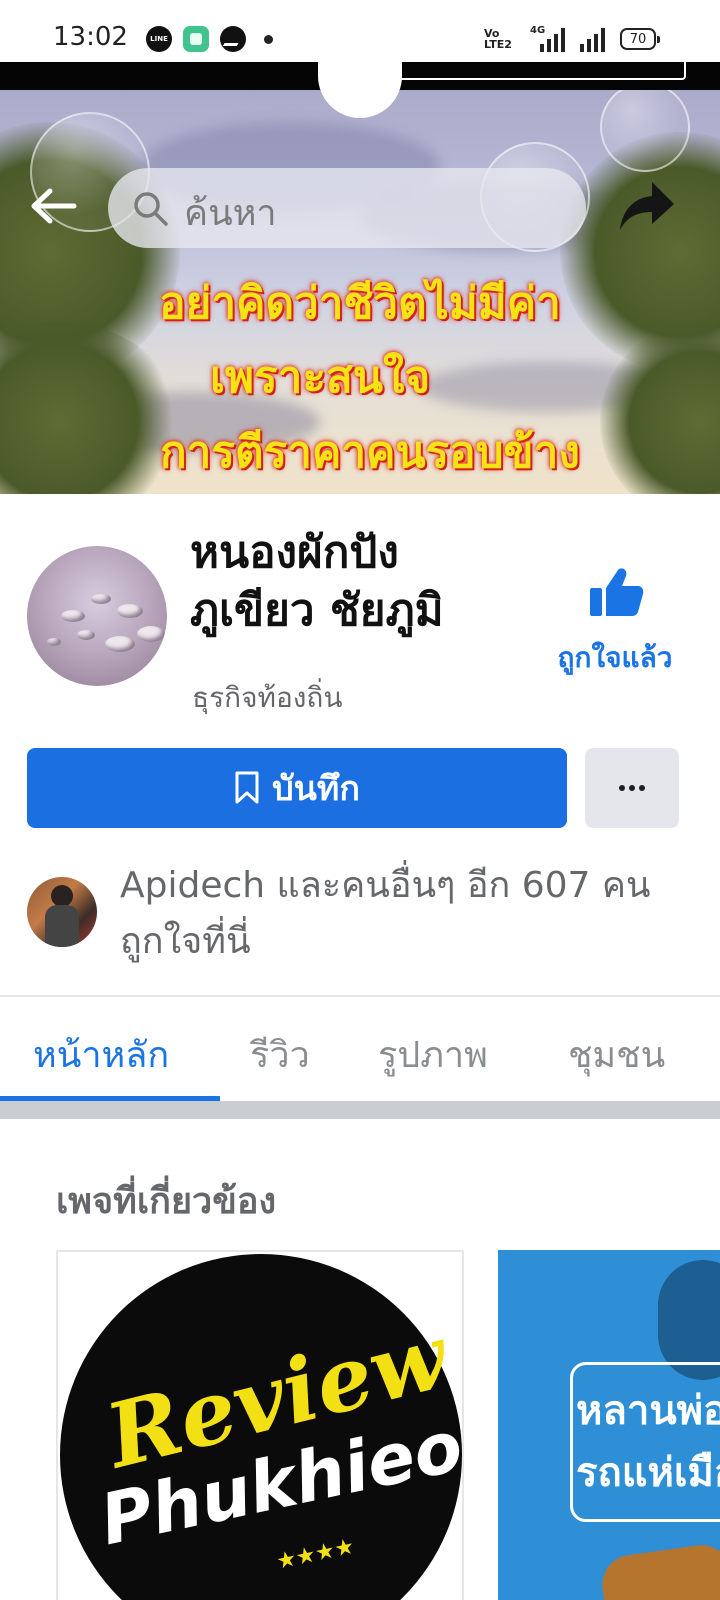 This screenshot has height=1600, width=720. I want to click on app-square-icon, so click(196, 39).